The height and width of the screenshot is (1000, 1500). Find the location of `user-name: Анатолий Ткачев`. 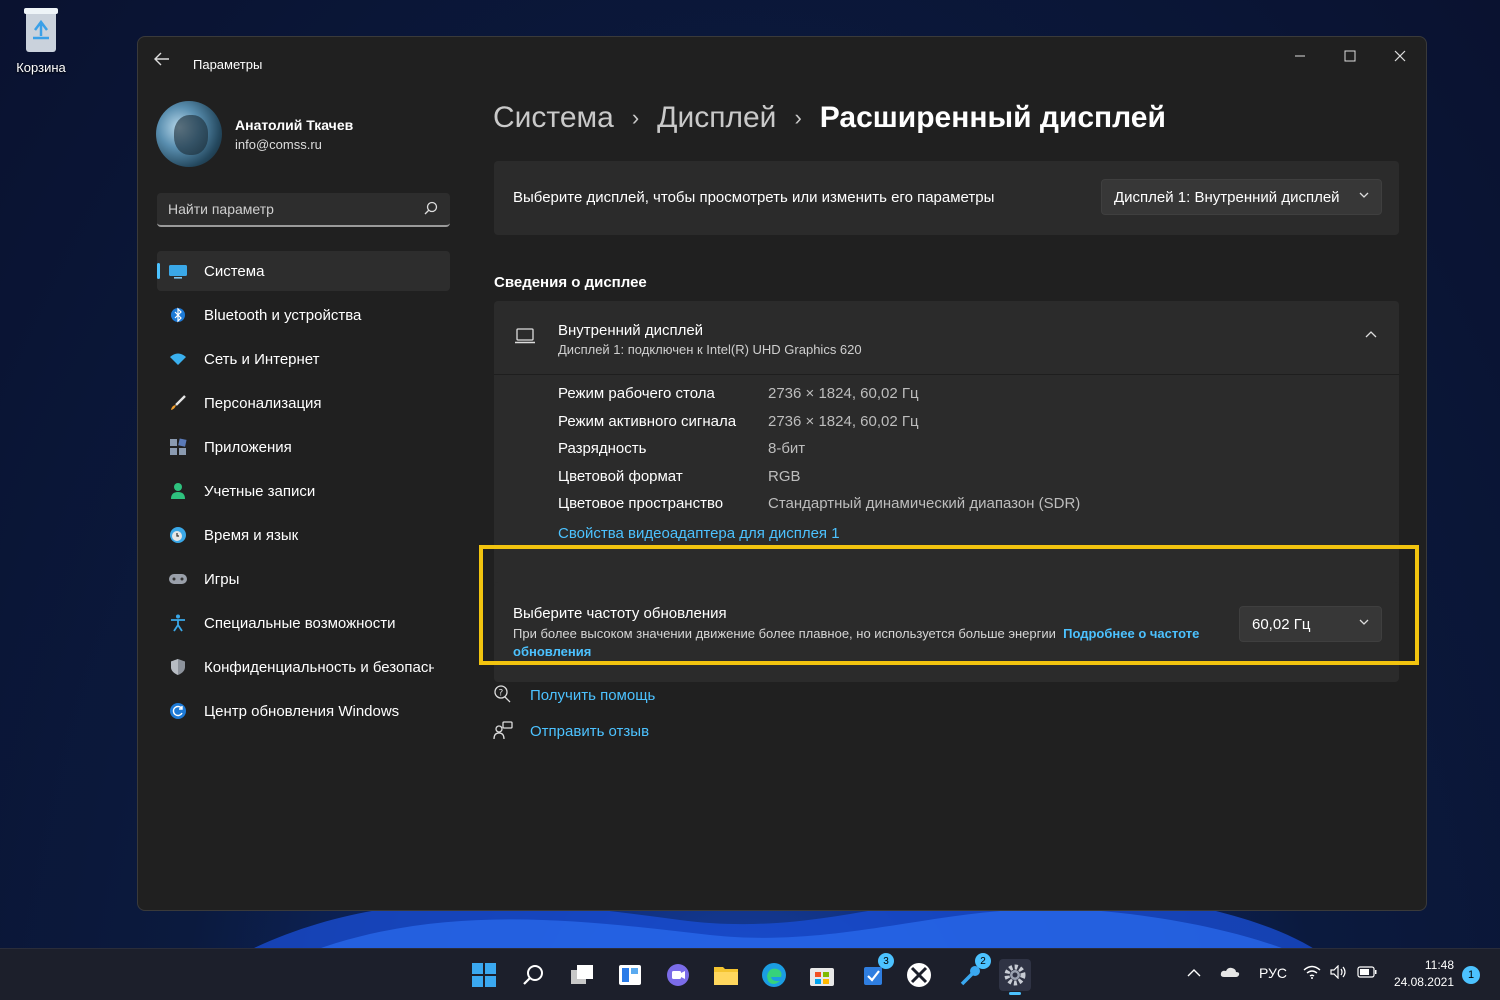

user-name: Анатолий Ткачев is located at coordinates (294, 125).